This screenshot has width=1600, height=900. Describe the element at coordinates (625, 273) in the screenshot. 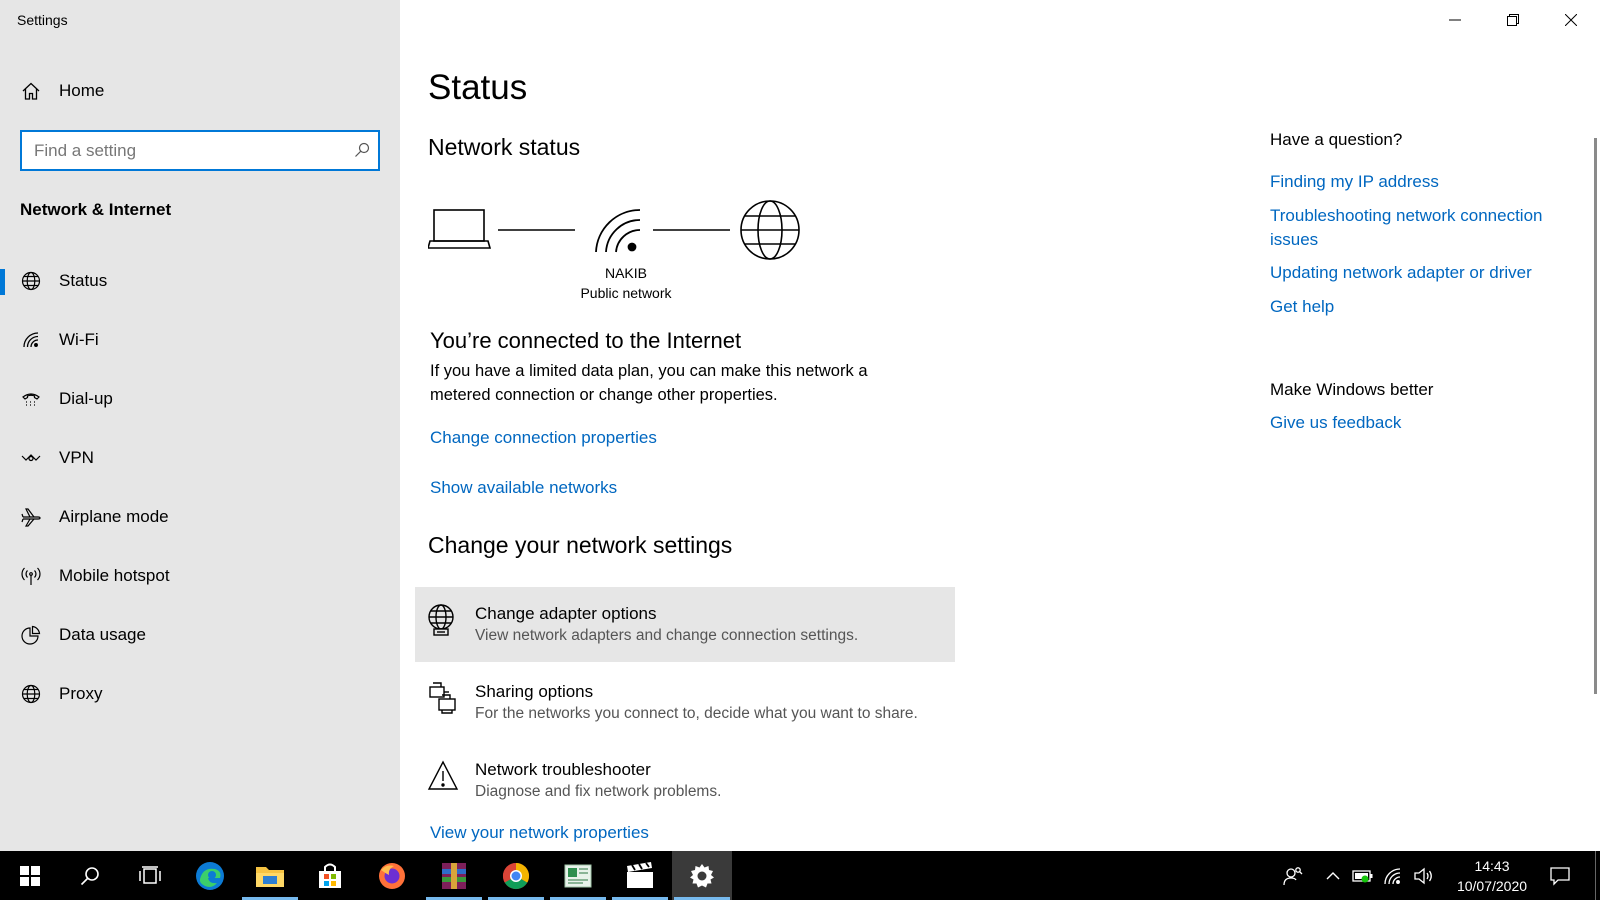

I see `network-name: NAKIB` at that location.